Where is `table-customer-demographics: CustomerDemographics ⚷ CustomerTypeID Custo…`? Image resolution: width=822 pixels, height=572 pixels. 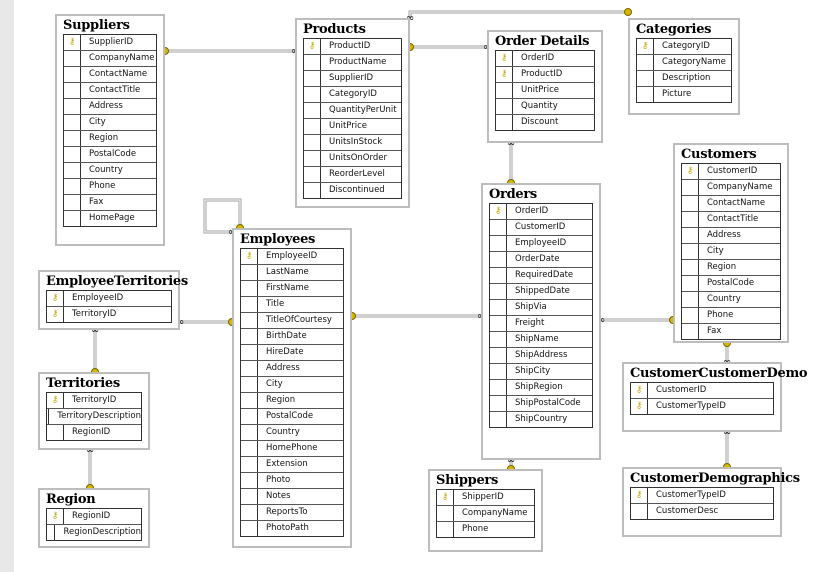
table-customer-demographics: CustomerDemographics ⚷ CustomerTypeID Custo… is located at coordinates (711, 502).